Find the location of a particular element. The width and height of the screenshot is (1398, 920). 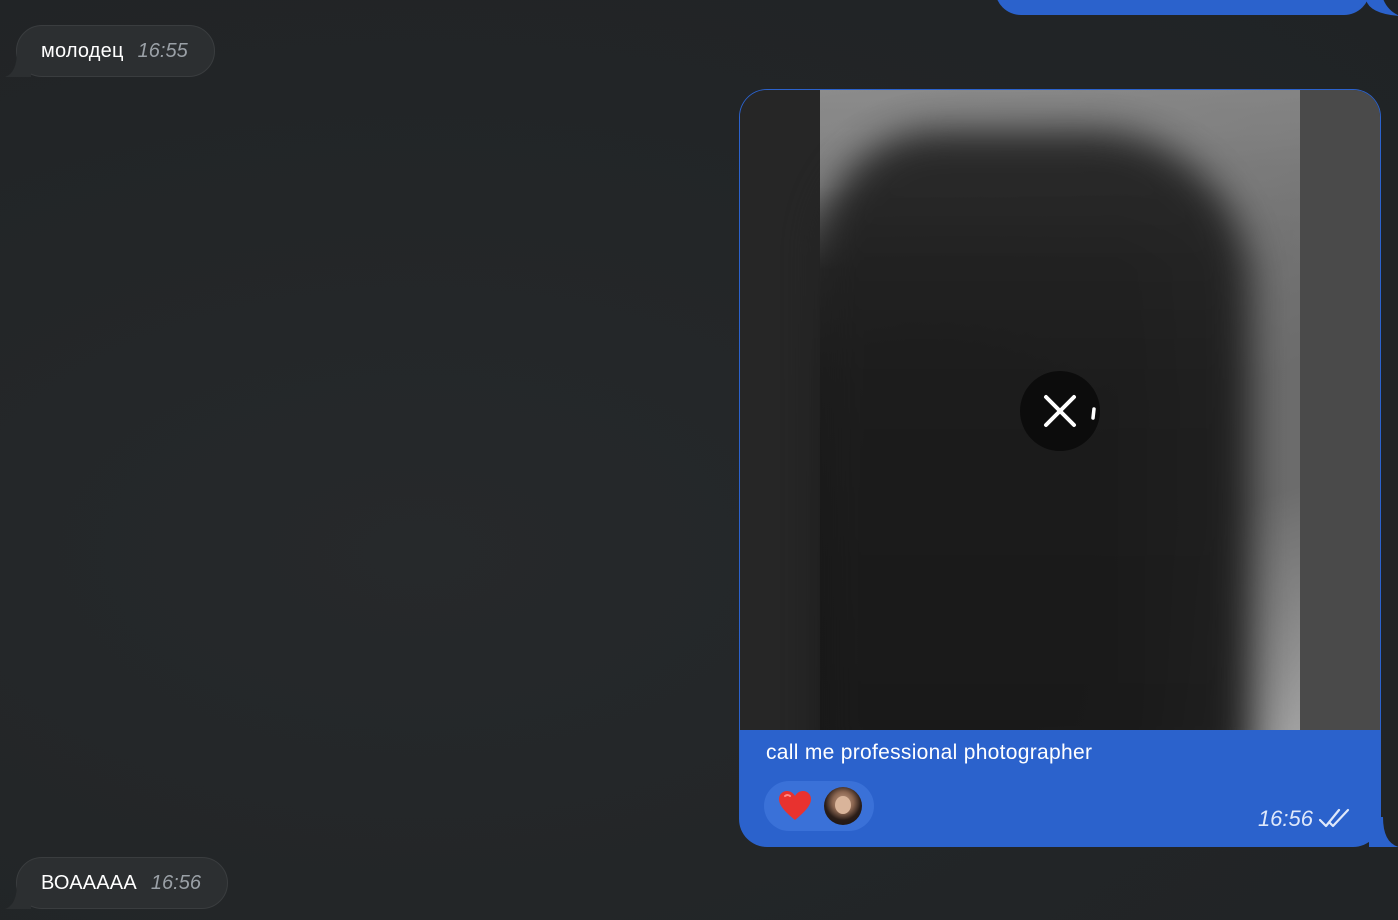

avatar is located at coordinates (843, 806).